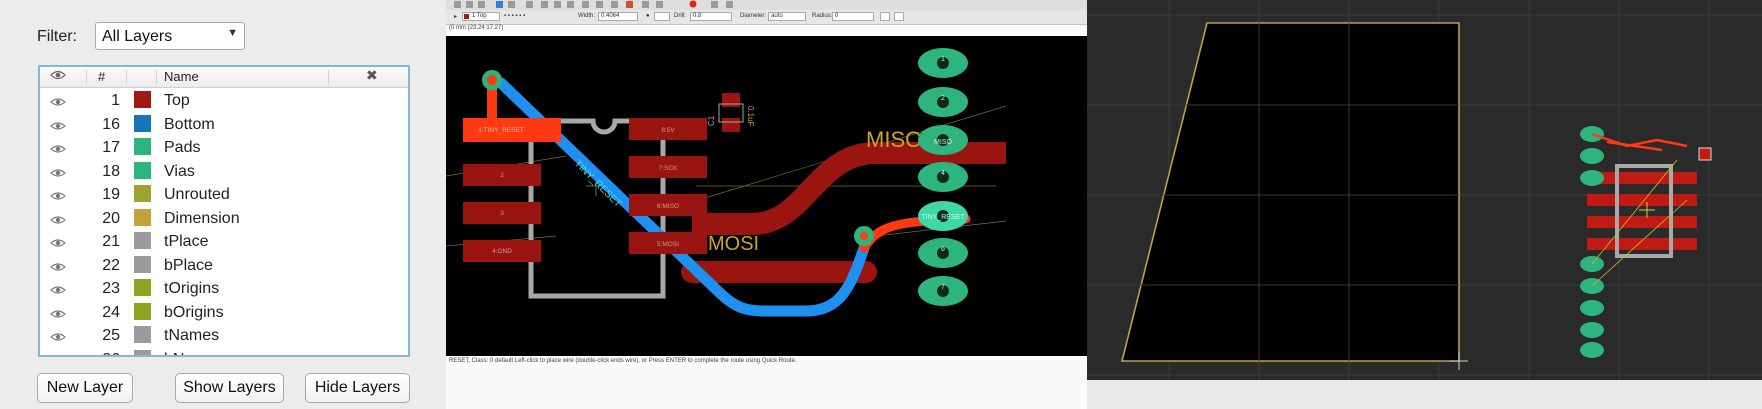  I want to click on ic-pad-1-label: 1:TINY_RESET, so click(501, 130).